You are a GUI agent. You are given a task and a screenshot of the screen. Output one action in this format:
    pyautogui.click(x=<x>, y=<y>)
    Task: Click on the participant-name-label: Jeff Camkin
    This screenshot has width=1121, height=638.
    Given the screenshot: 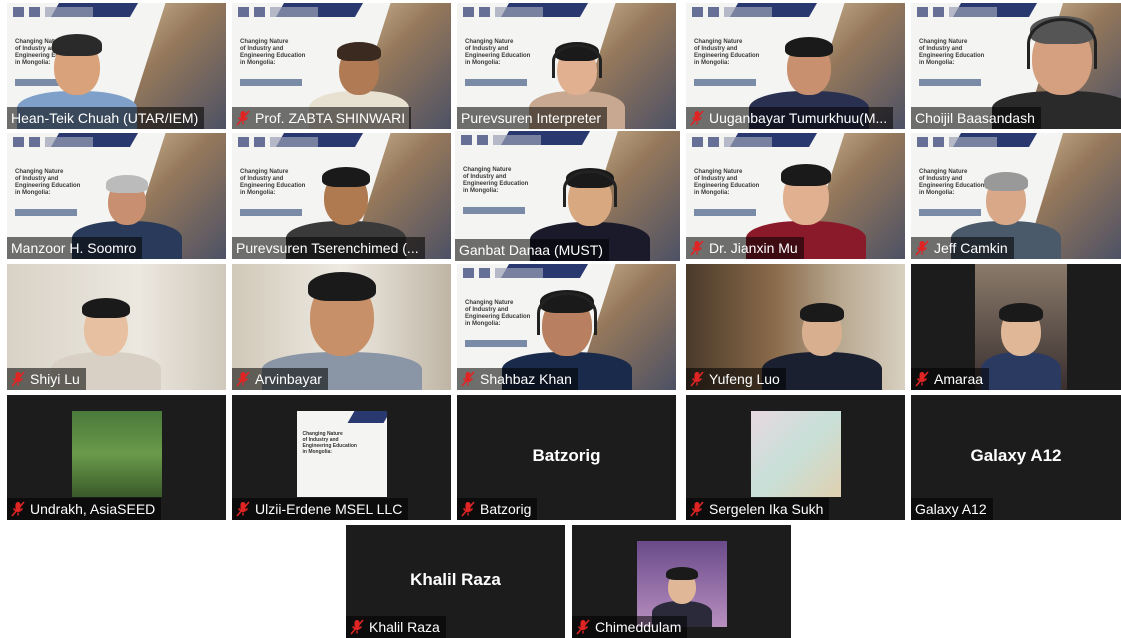 What is the action you would take?
    pyautogui.click(x=962, y=248)
    